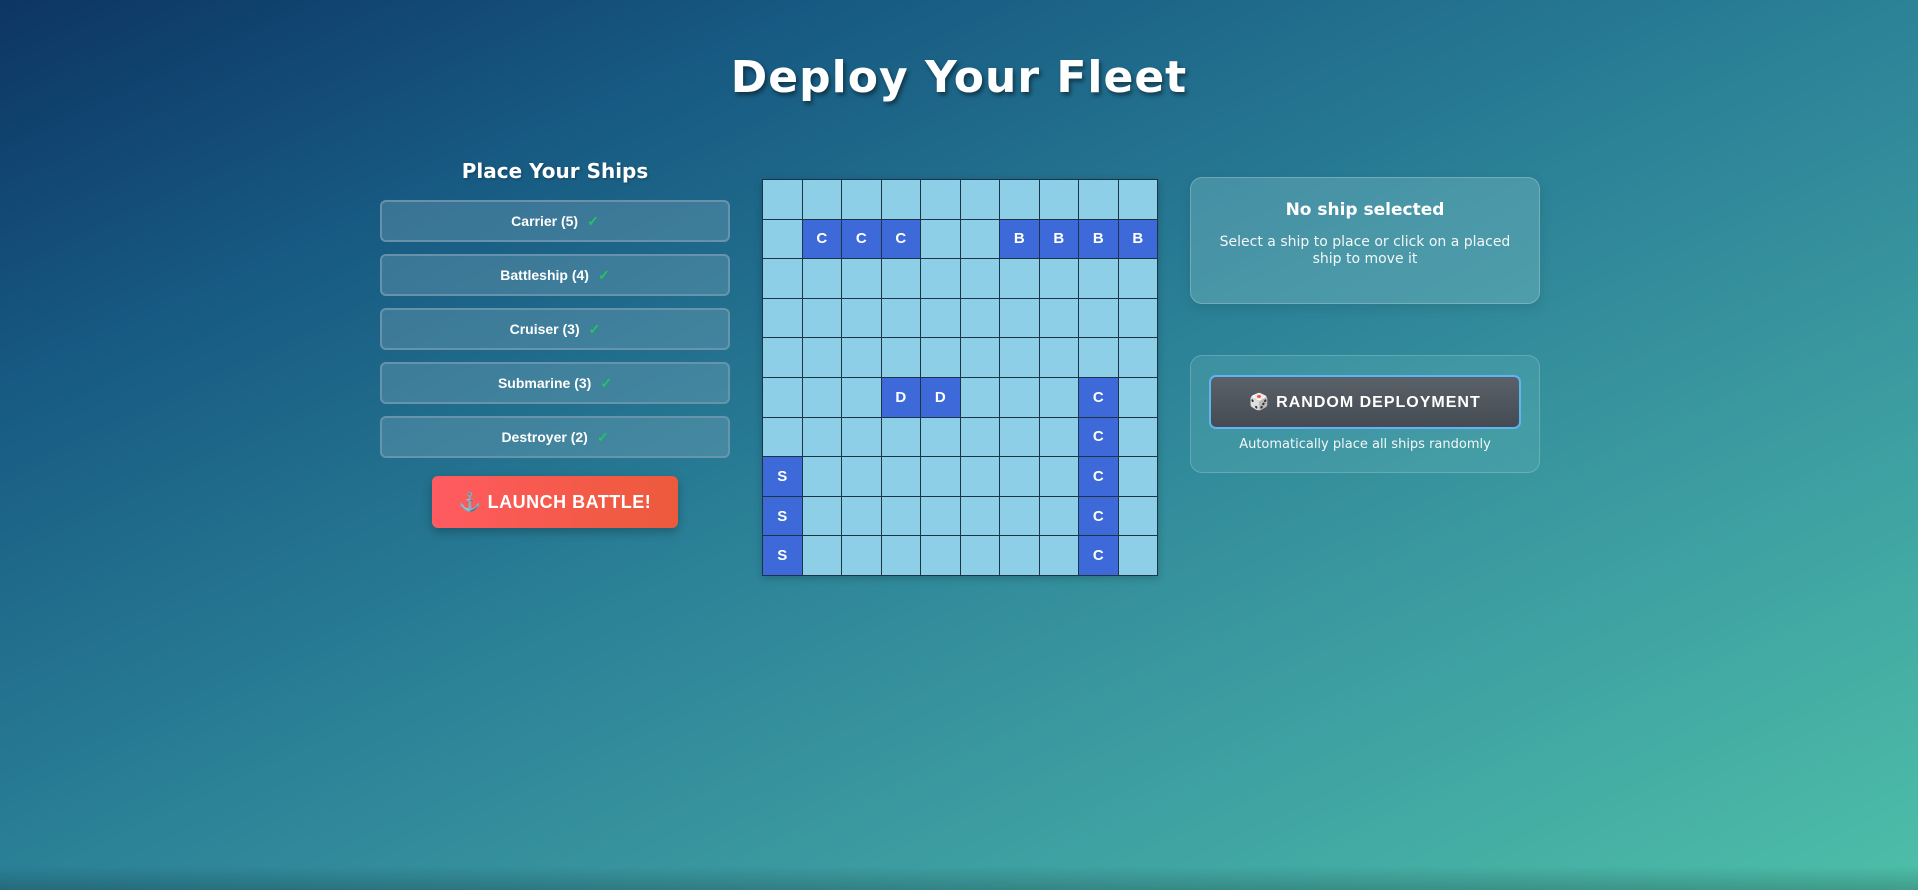  Describe the element at coordinates (555, 221) in the screenshot. I see `ship-item-carrier: Carrier (5) ✓` at that location.